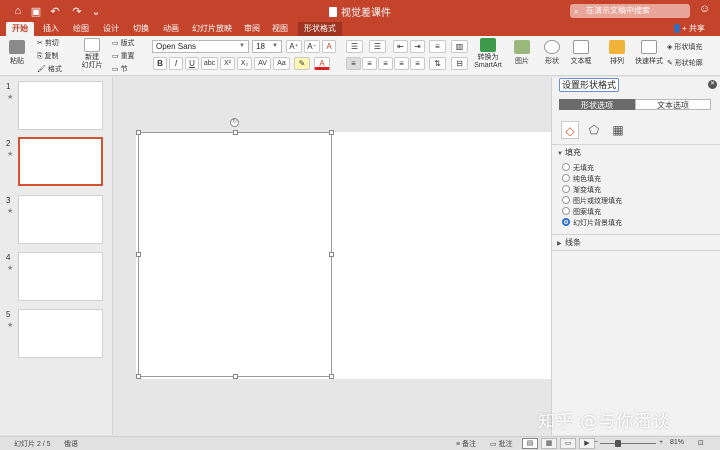  What do you see at coordinates (17, 53) in the screenshot?
I see `paste-button: 粘贴` at bounding box center [17, 53].